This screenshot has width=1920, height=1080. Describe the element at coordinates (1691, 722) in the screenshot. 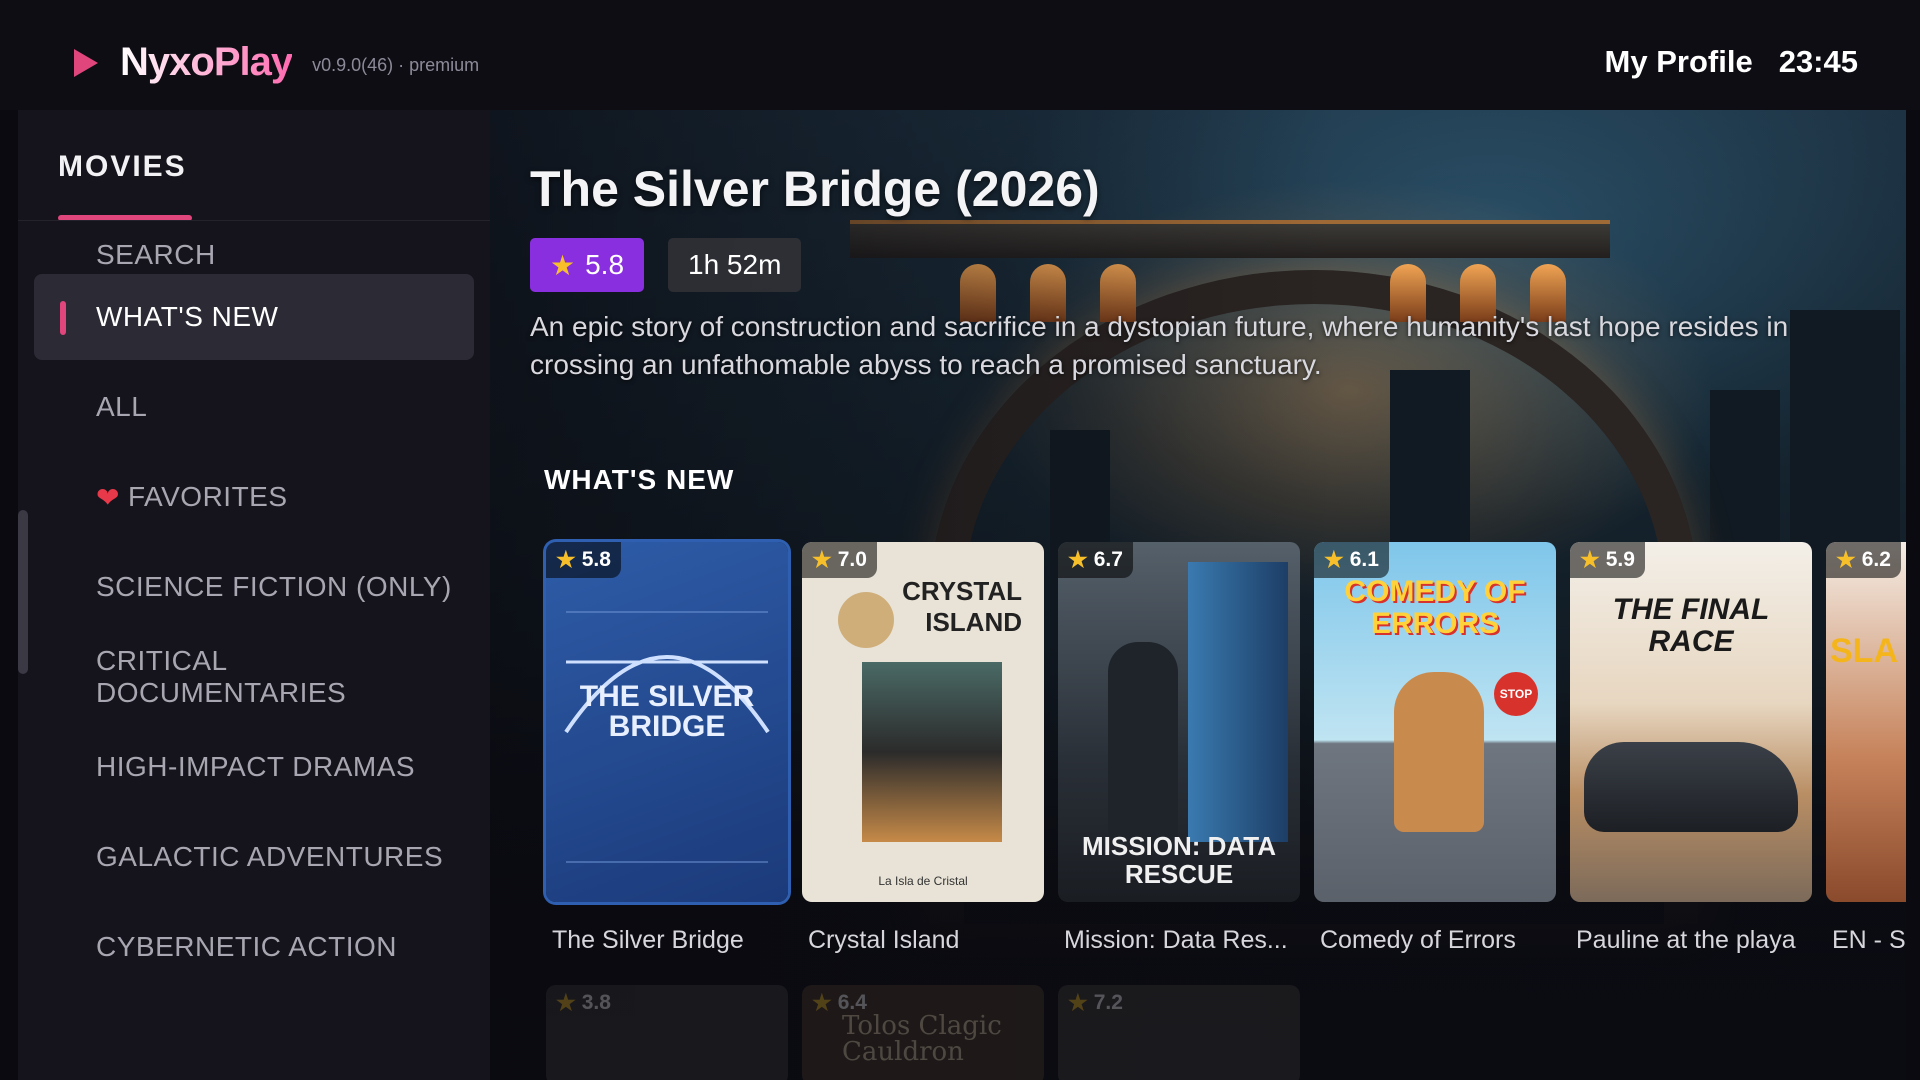

I see `movie-card: THE FINAL RACE ★ 5.9` at that location.